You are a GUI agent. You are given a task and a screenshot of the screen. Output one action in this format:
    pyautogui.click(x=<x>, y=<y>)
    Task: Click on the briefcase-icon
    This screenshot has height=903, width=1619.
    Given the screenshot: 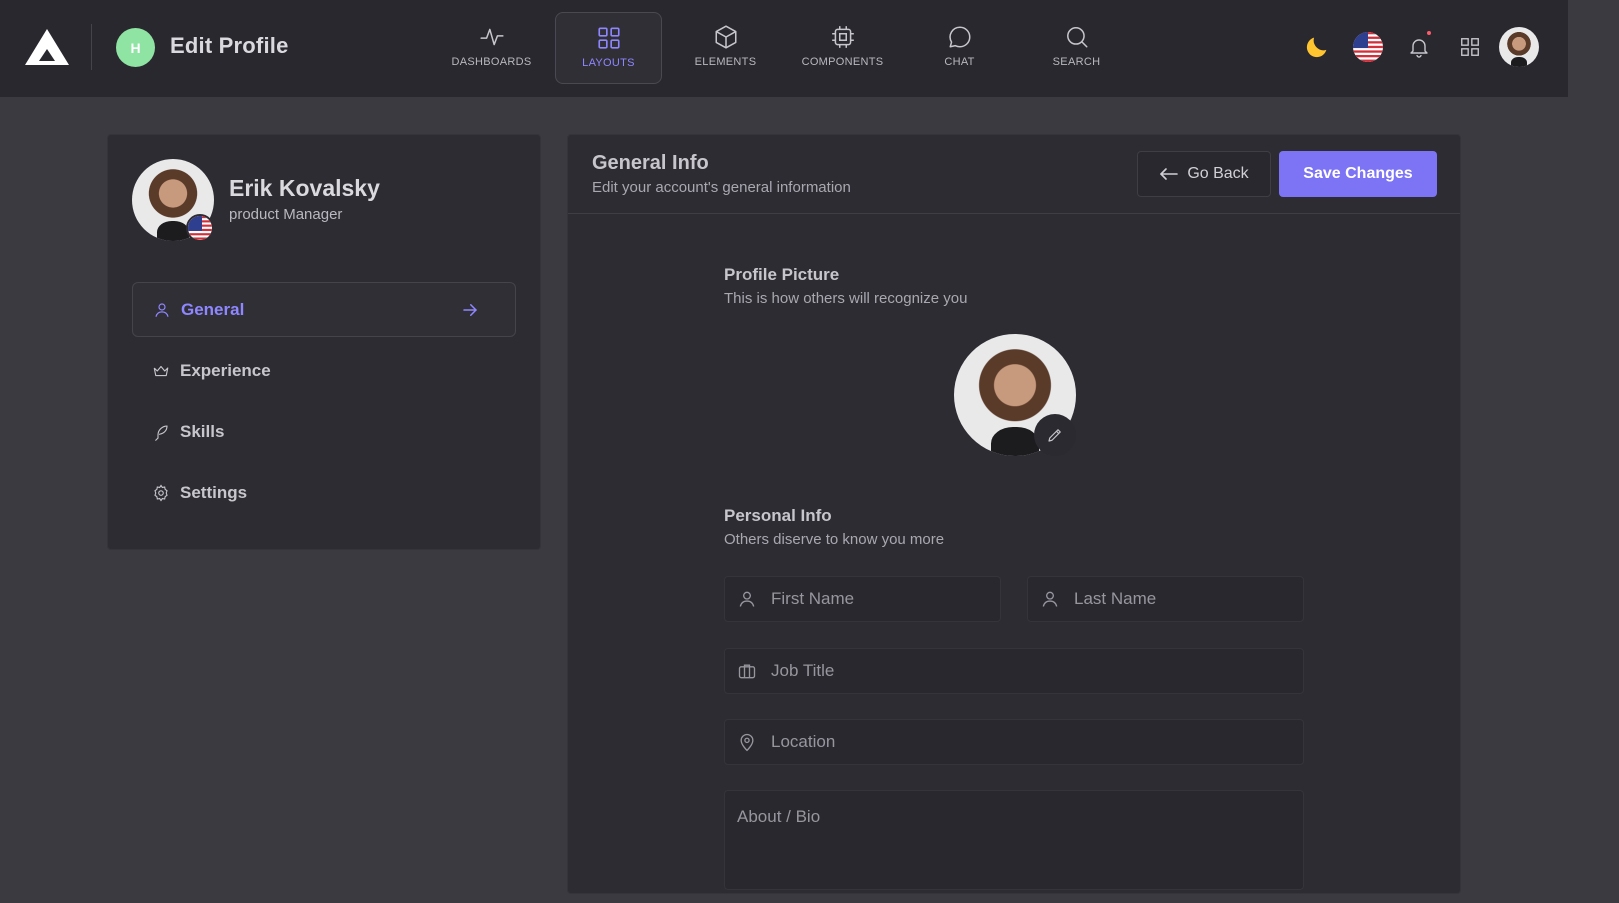 What is the action you would take?
    pyautogui.click(x=747, y=671)
    